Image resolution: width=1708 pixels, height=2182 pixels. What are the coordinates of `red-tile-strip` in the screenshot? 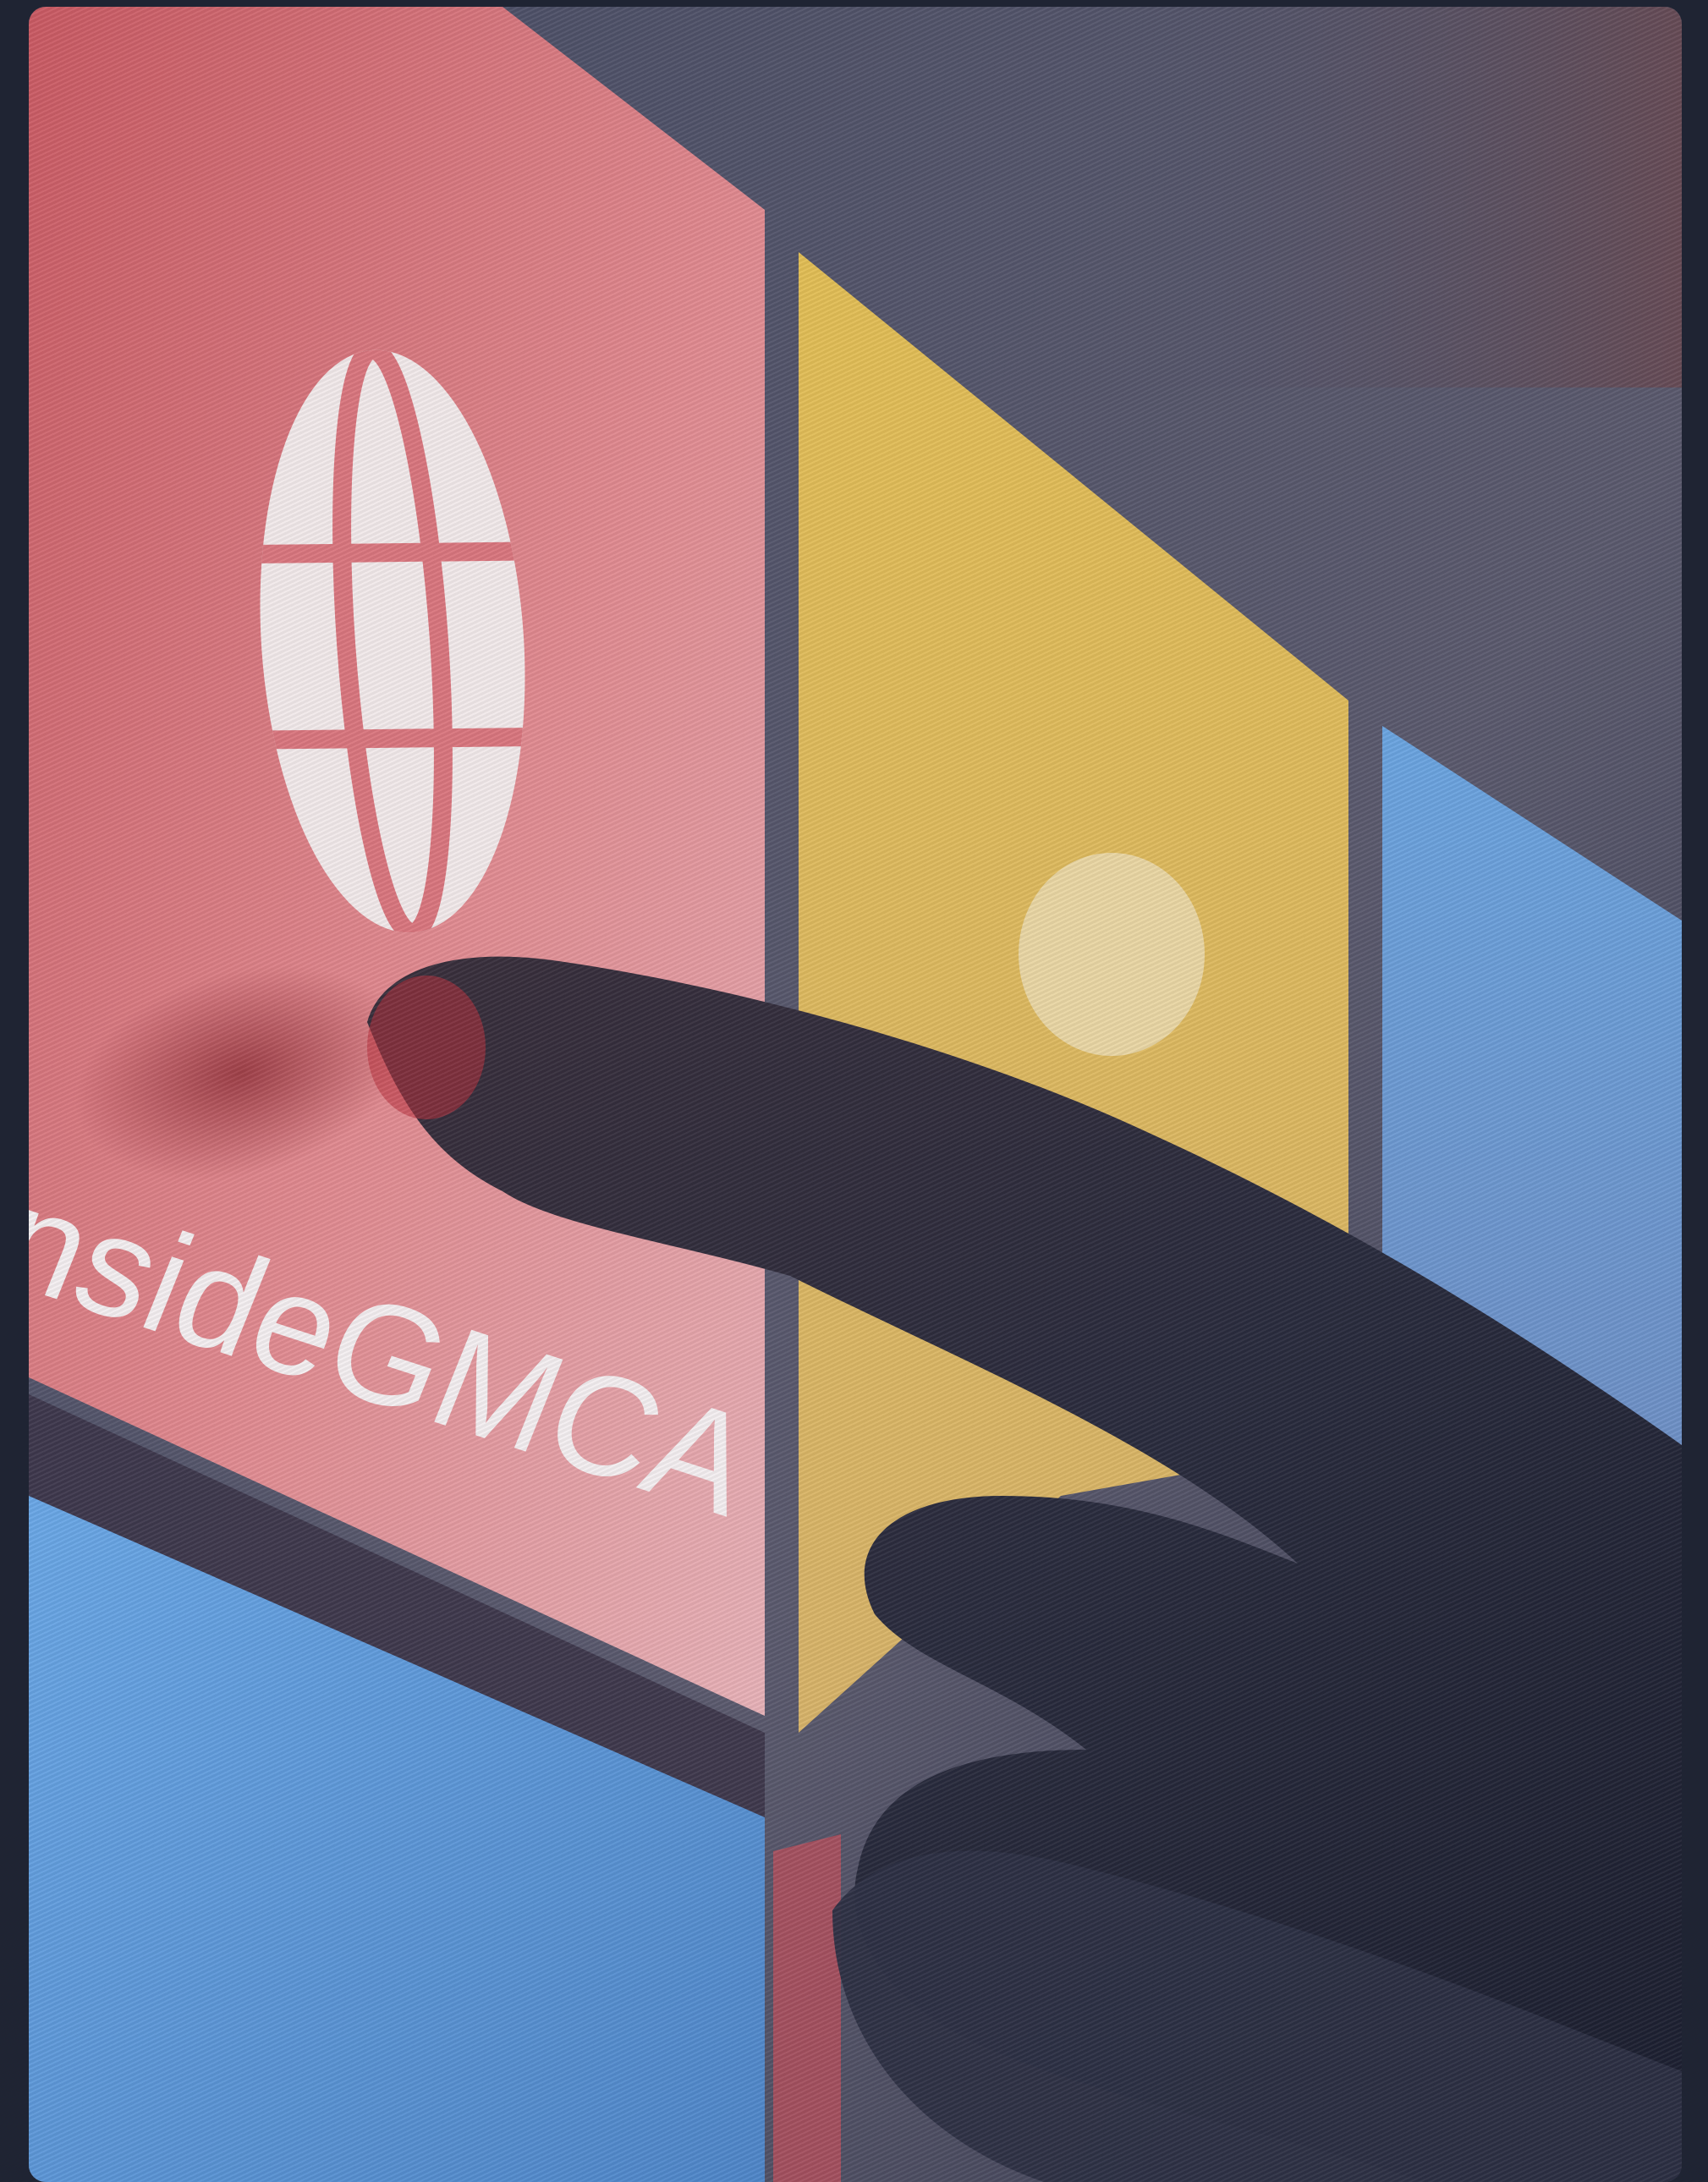 It's located at (807, 2008).